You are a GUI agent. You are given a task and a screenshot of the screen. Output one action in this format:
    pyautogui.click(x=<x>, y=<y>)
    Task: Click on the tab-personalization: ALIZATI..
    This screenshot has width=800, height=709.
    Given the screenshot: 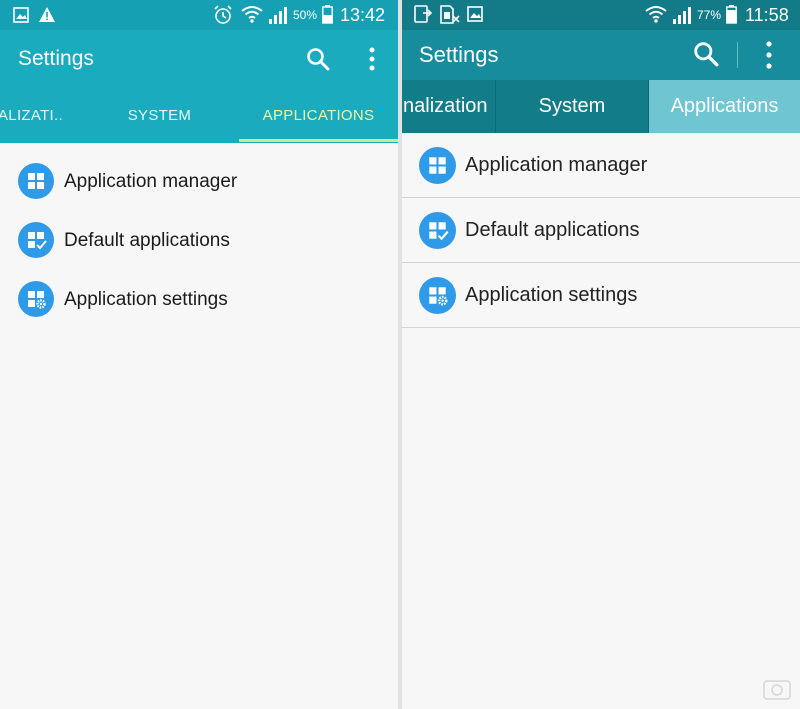 What is the action you would take?
    pyautogui.click(x=32, y=116)
    